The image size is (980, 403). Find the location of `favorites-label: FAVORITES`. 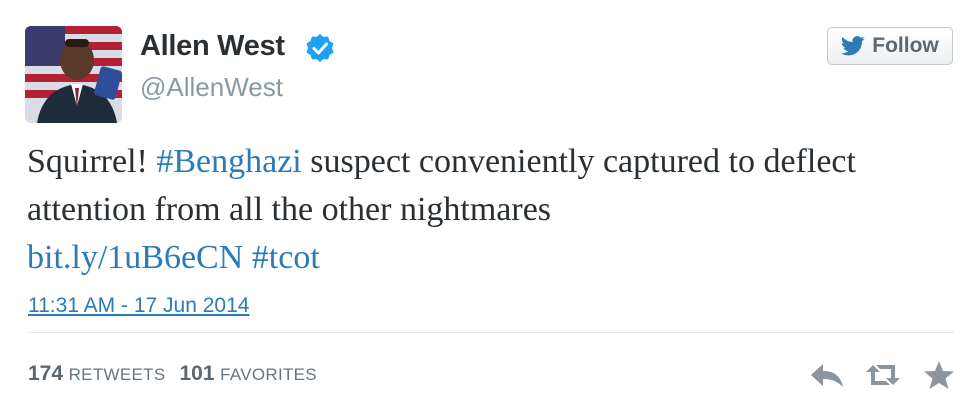

favorites-label: FAVORITES is located at coordinates (268, 374).